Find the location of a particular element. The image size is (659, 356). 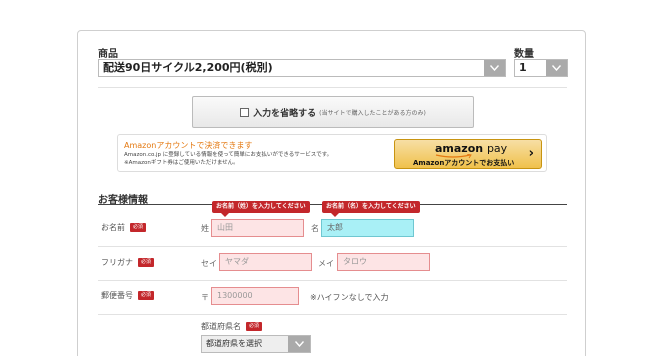

prefecture-select-value: 都道府県を選択 is located at coordinates (234, 343).